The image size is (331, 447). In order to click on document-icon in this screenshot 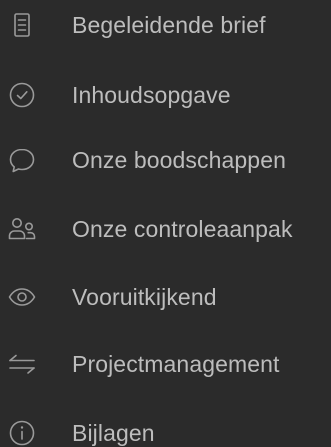, I will do `click(22, 25)`.